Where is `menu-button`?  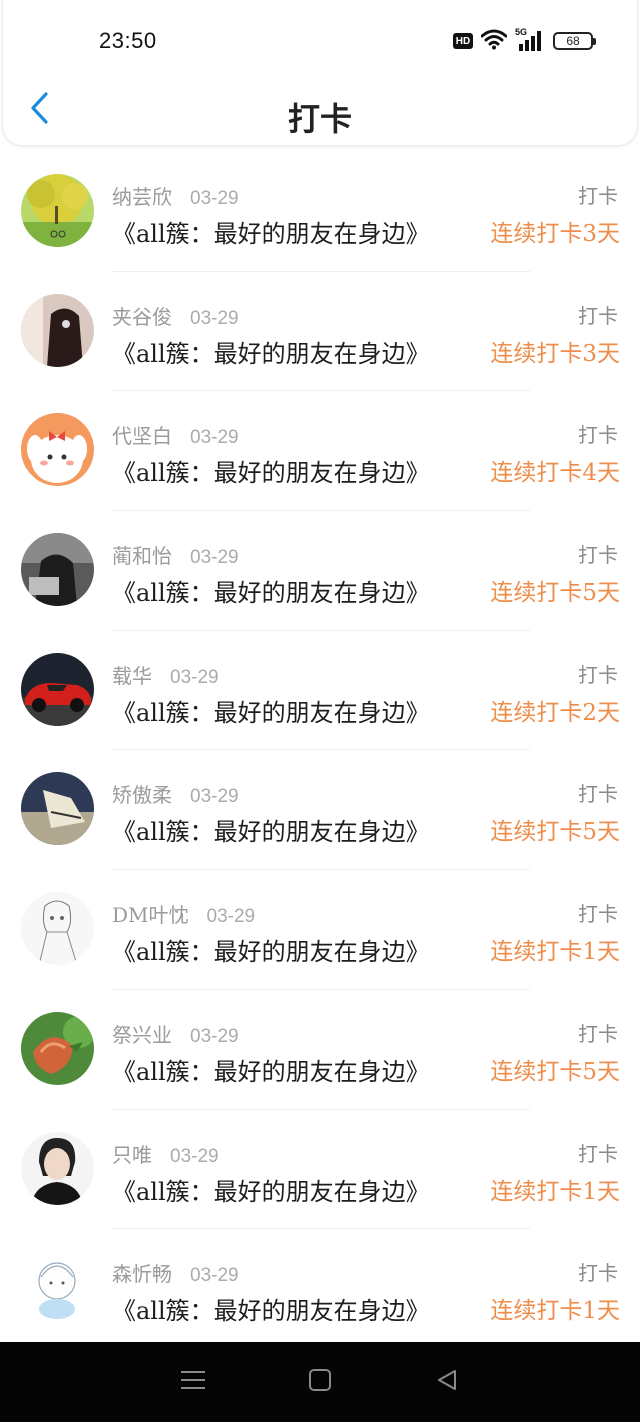
menu-button is located at coordinates (193, 1382).